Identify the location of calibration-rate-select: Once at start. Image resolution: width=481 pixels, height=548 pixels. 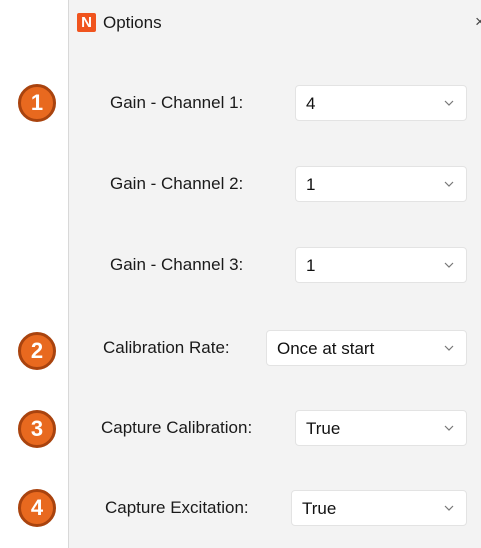
(366, 348).